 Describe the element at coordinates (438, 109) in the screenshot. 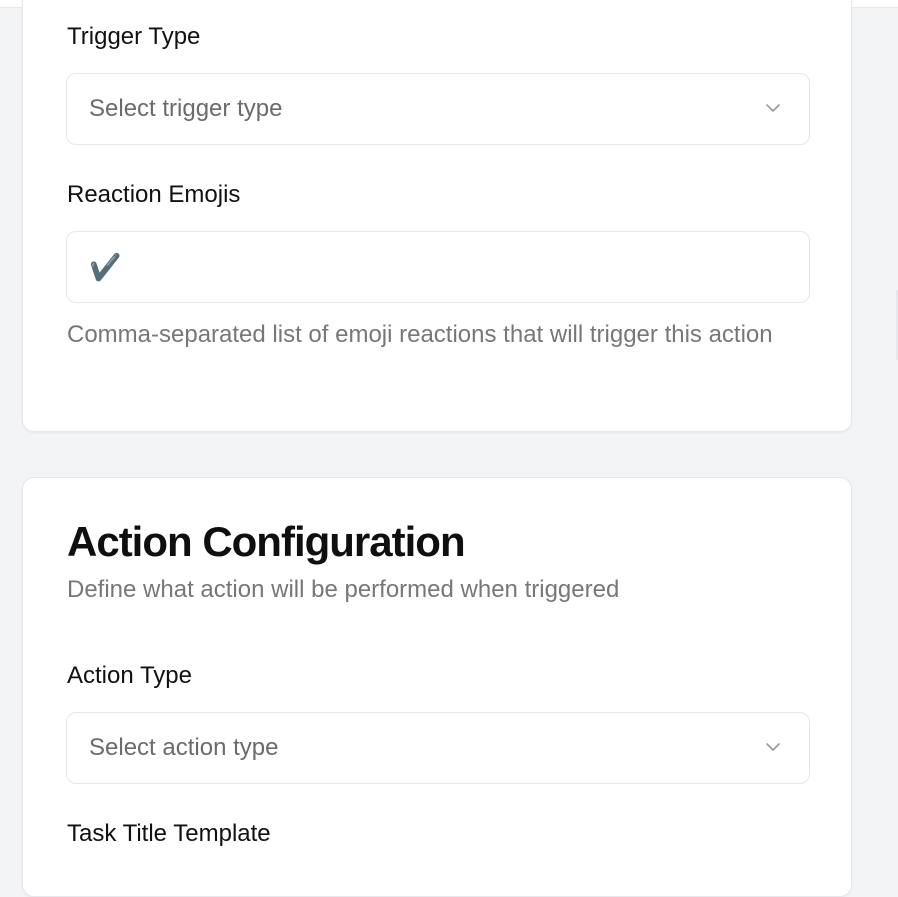

I see `trigger-type-select: Select trigger type` at that location.